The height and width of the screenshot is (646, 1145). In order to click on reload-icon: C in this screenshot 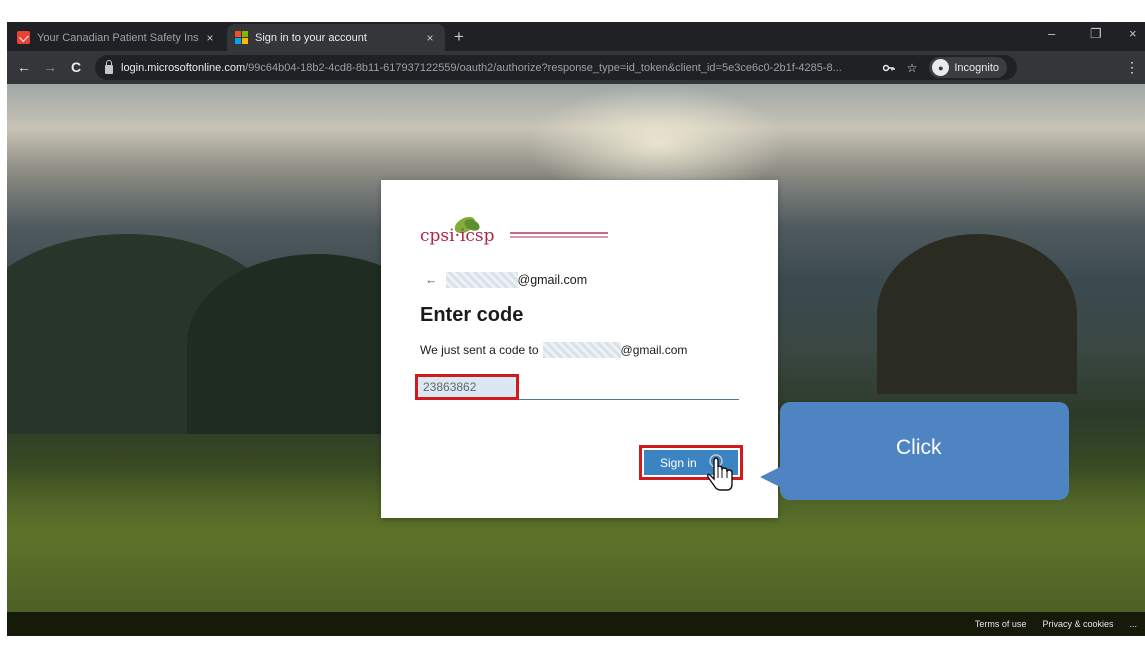, I will do `click(76, 67)`.